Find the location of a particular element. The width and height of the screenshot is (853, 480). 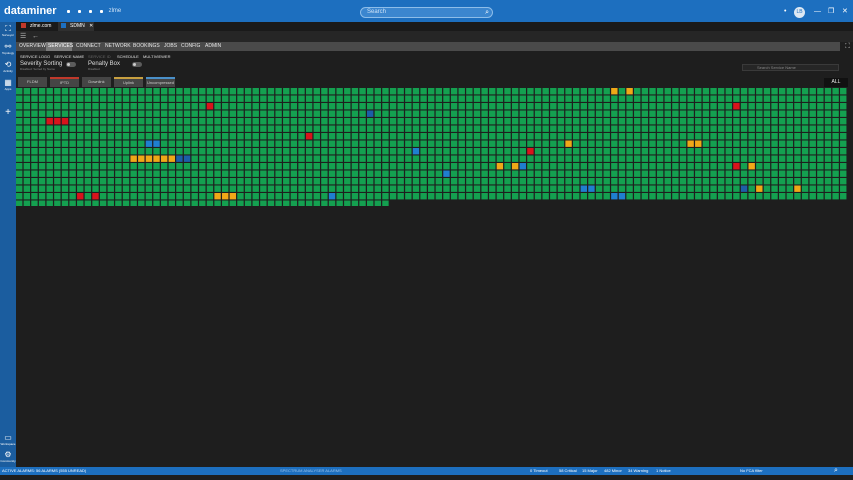

menu-item-network: NETWORK is located at coordinates (118, 46).